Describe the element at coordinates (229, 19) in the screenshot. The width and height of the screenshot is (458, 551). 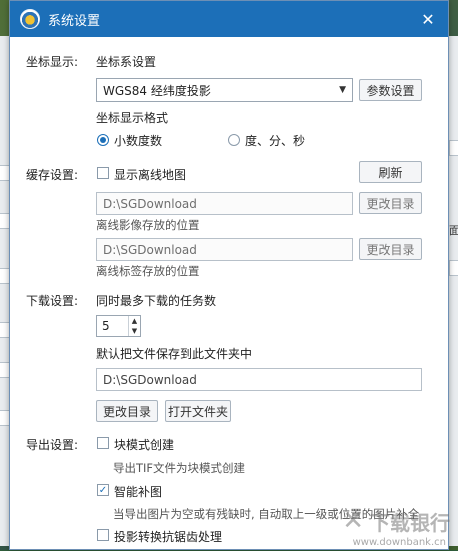
I see `dialog-titlebar: 系统设置 ✕` at that location.